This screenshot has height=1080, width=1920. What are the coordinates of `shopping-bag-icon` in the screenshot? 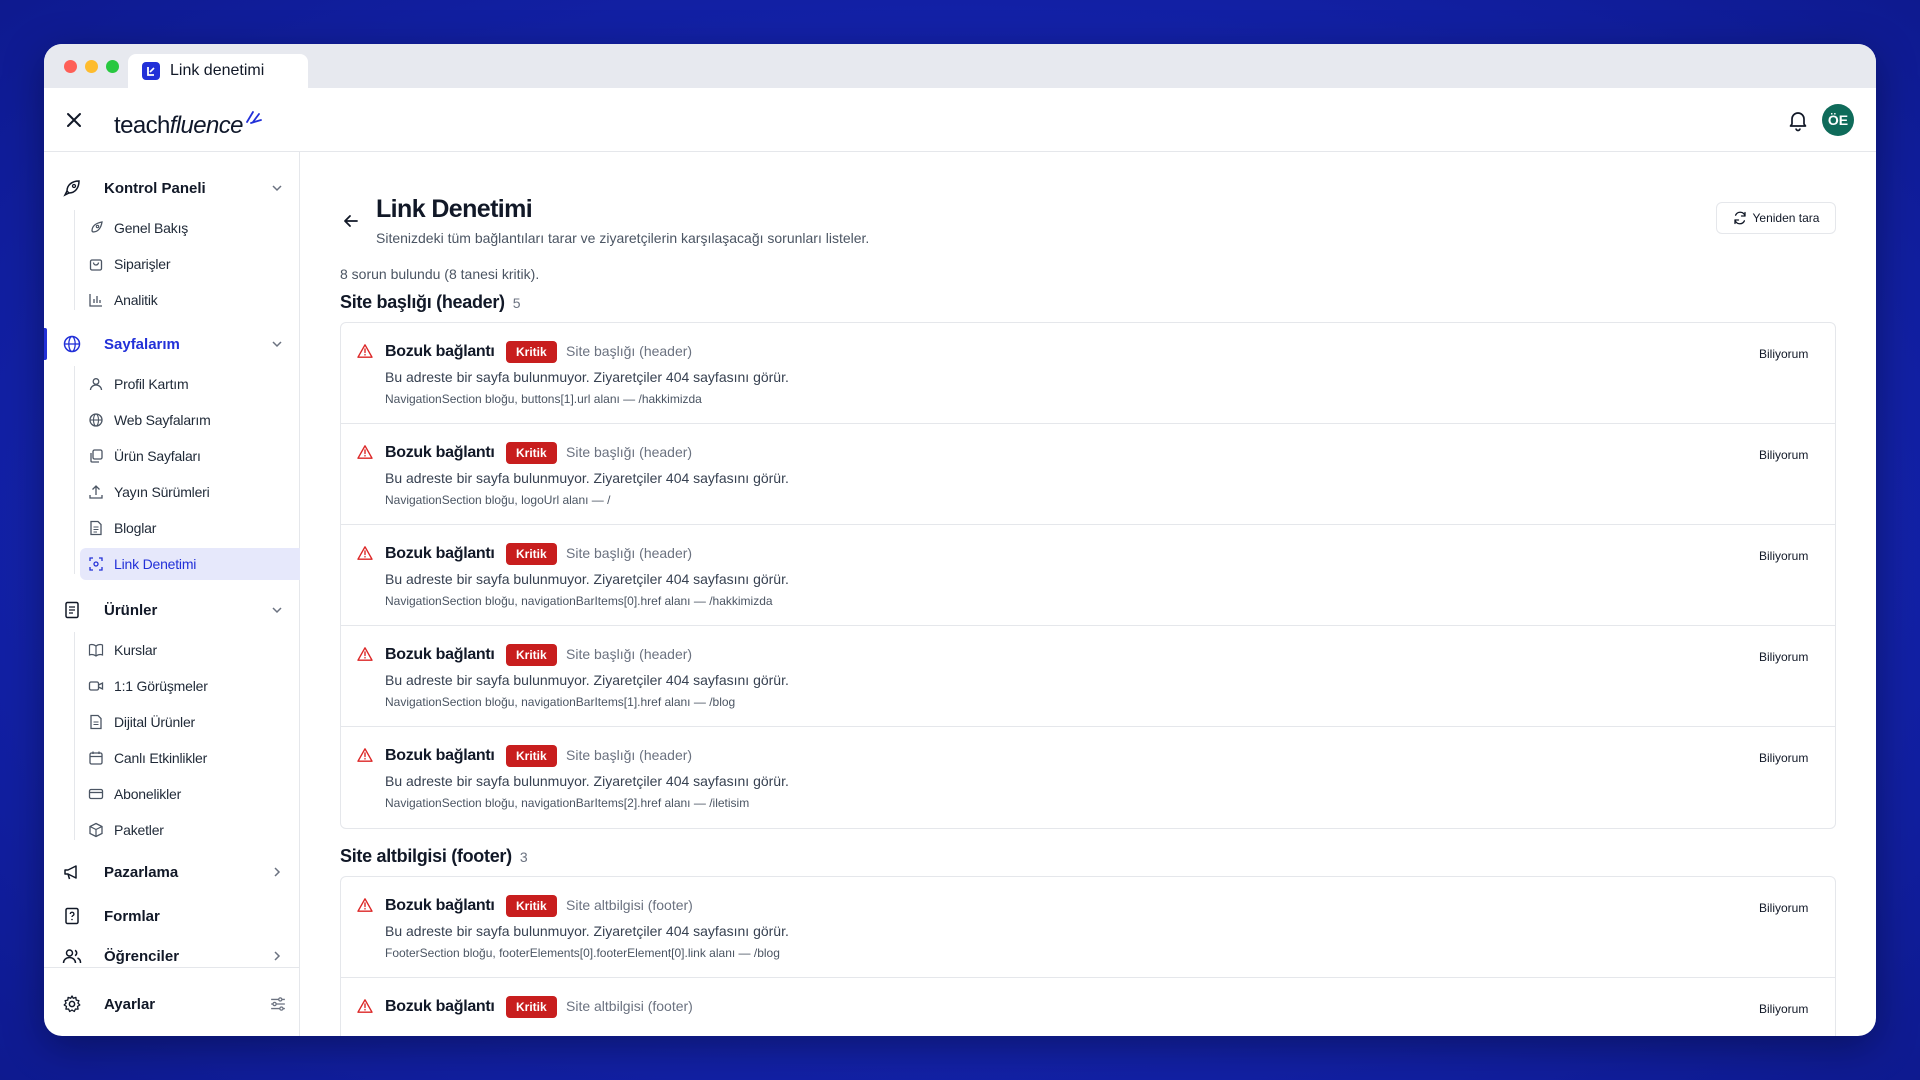 It's located at (96, 265).